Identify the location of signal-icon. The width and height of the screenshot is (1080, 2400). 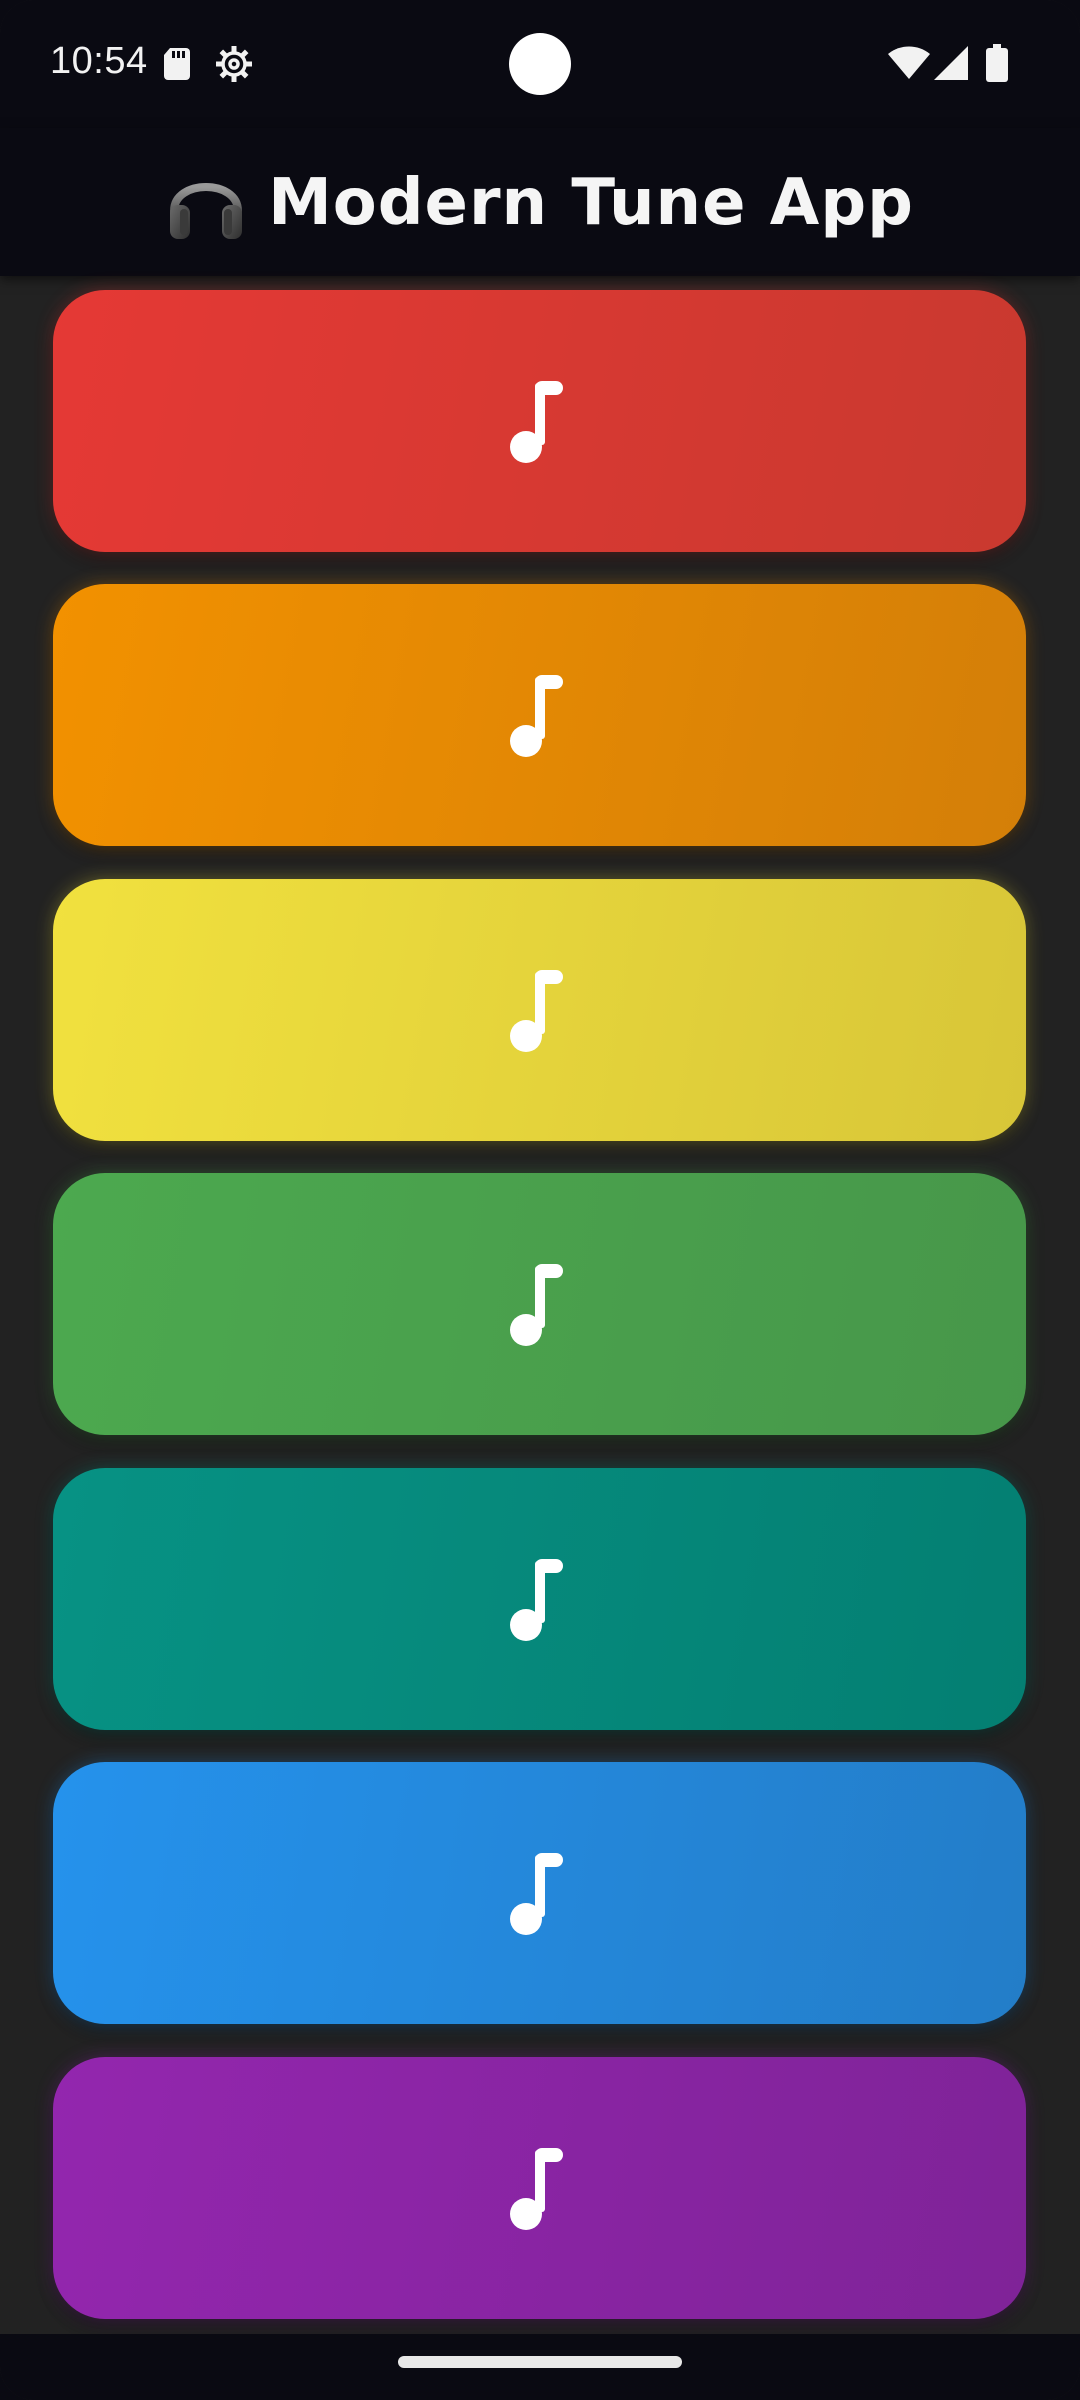
(951, 63).